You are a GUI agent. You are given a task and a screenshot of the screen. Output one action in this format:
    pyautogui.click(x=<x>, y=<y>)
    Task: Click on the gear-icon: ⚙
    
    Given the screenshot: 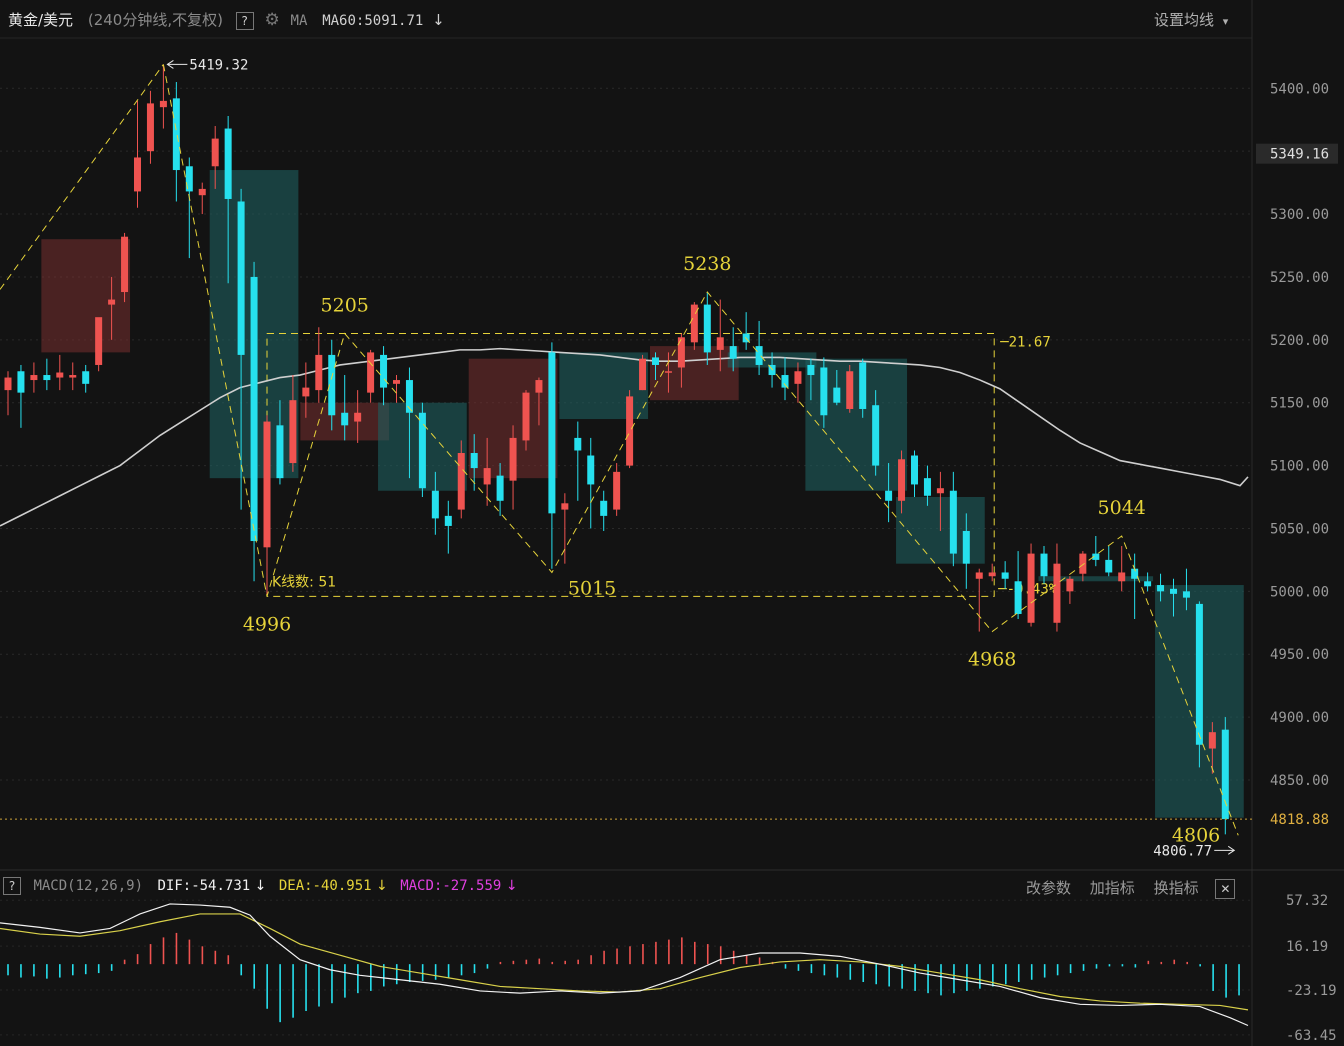 What is the action you would take?
    pyautogui.click(x=272, y=20)
    